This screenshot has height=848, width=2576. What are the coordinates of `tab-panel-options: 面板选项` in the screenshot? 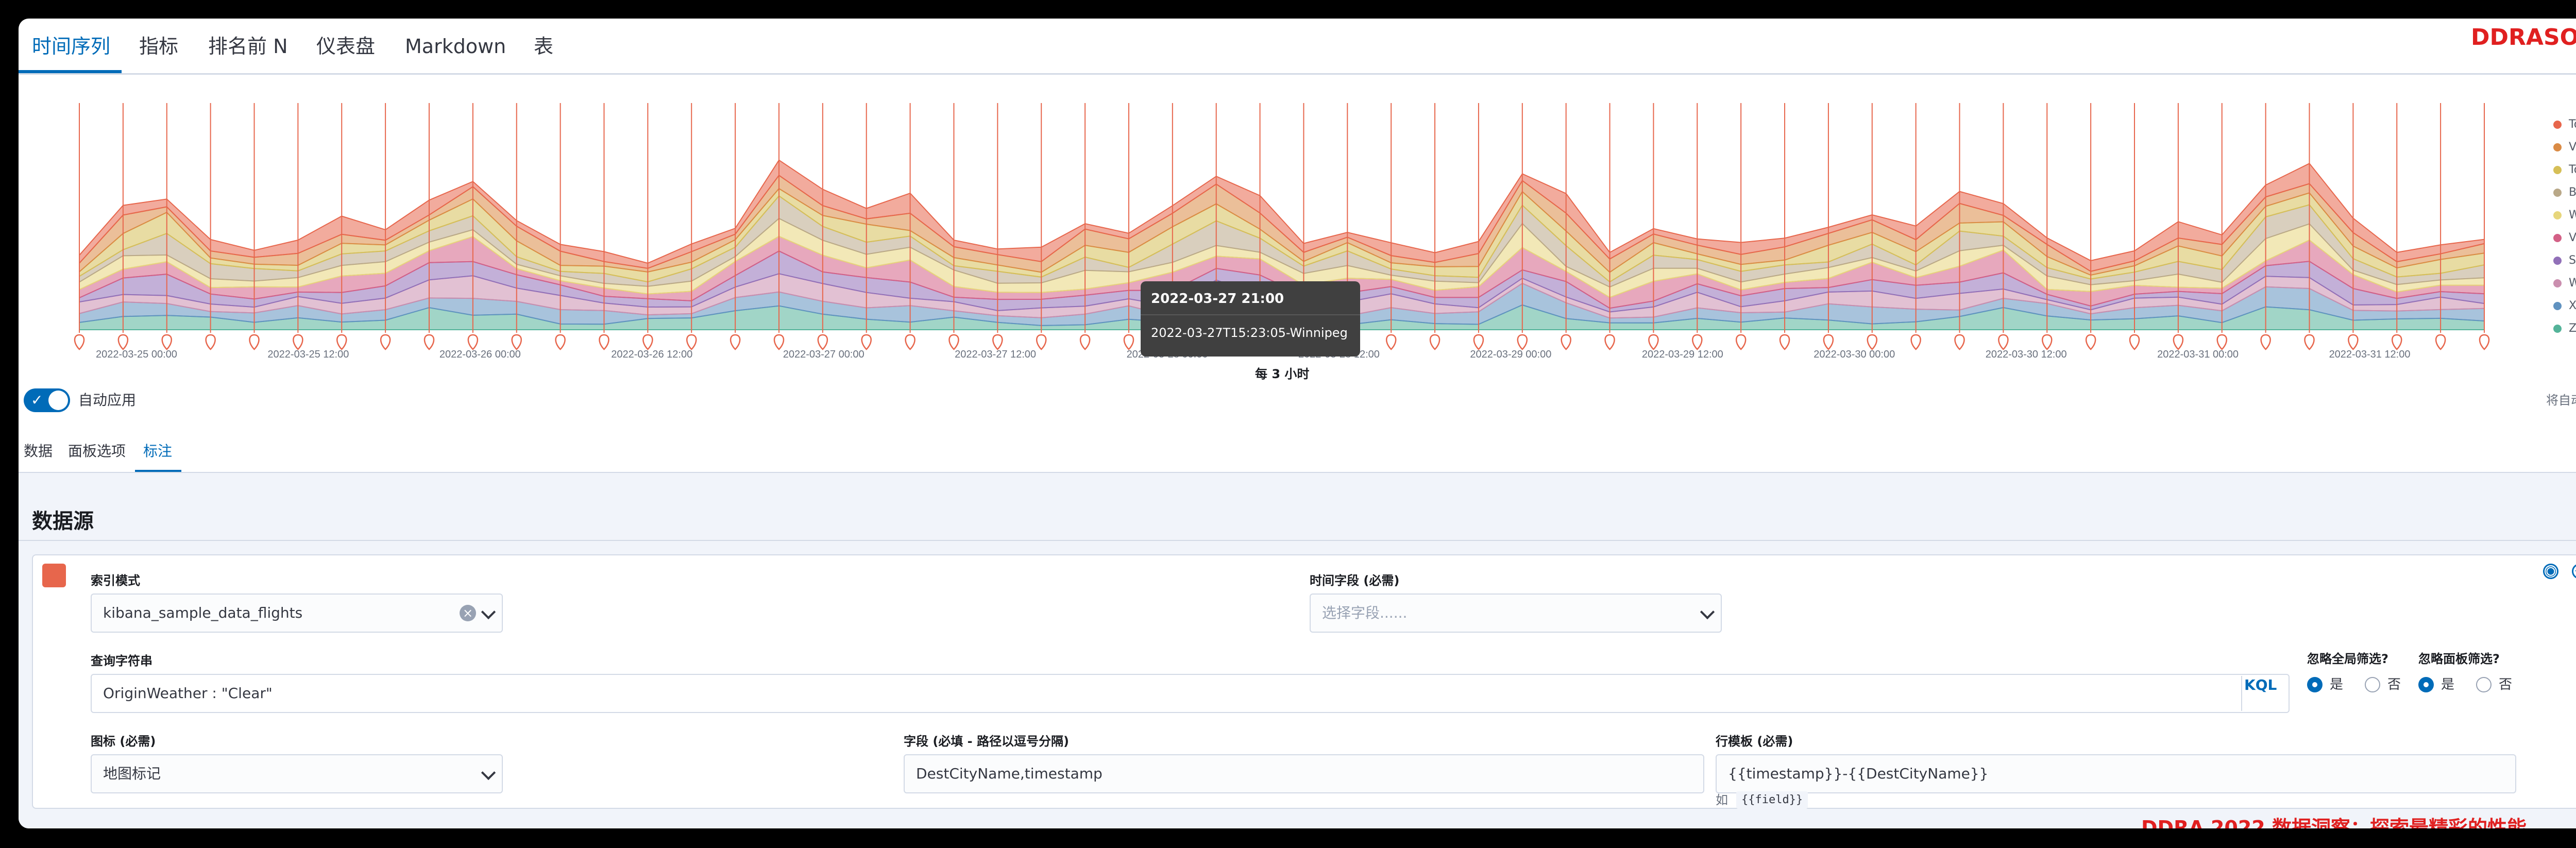 It's located at (97, 451).